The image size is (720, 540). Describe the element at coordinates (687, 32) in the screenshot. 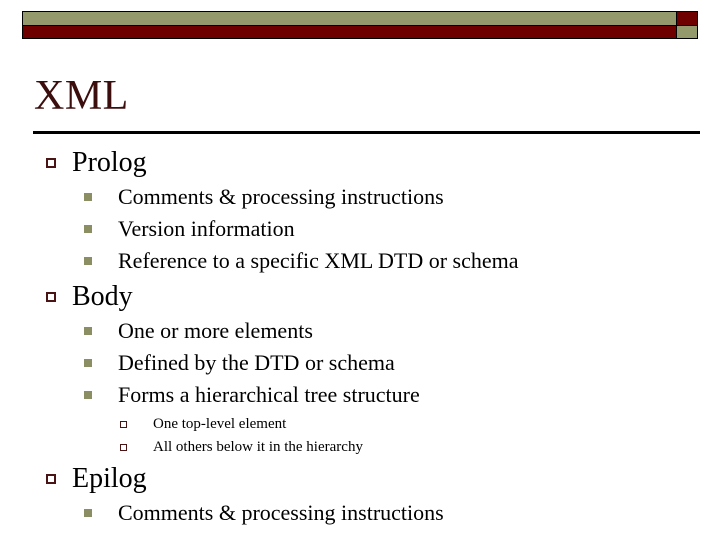

I see `banner-olive-square` at that location.